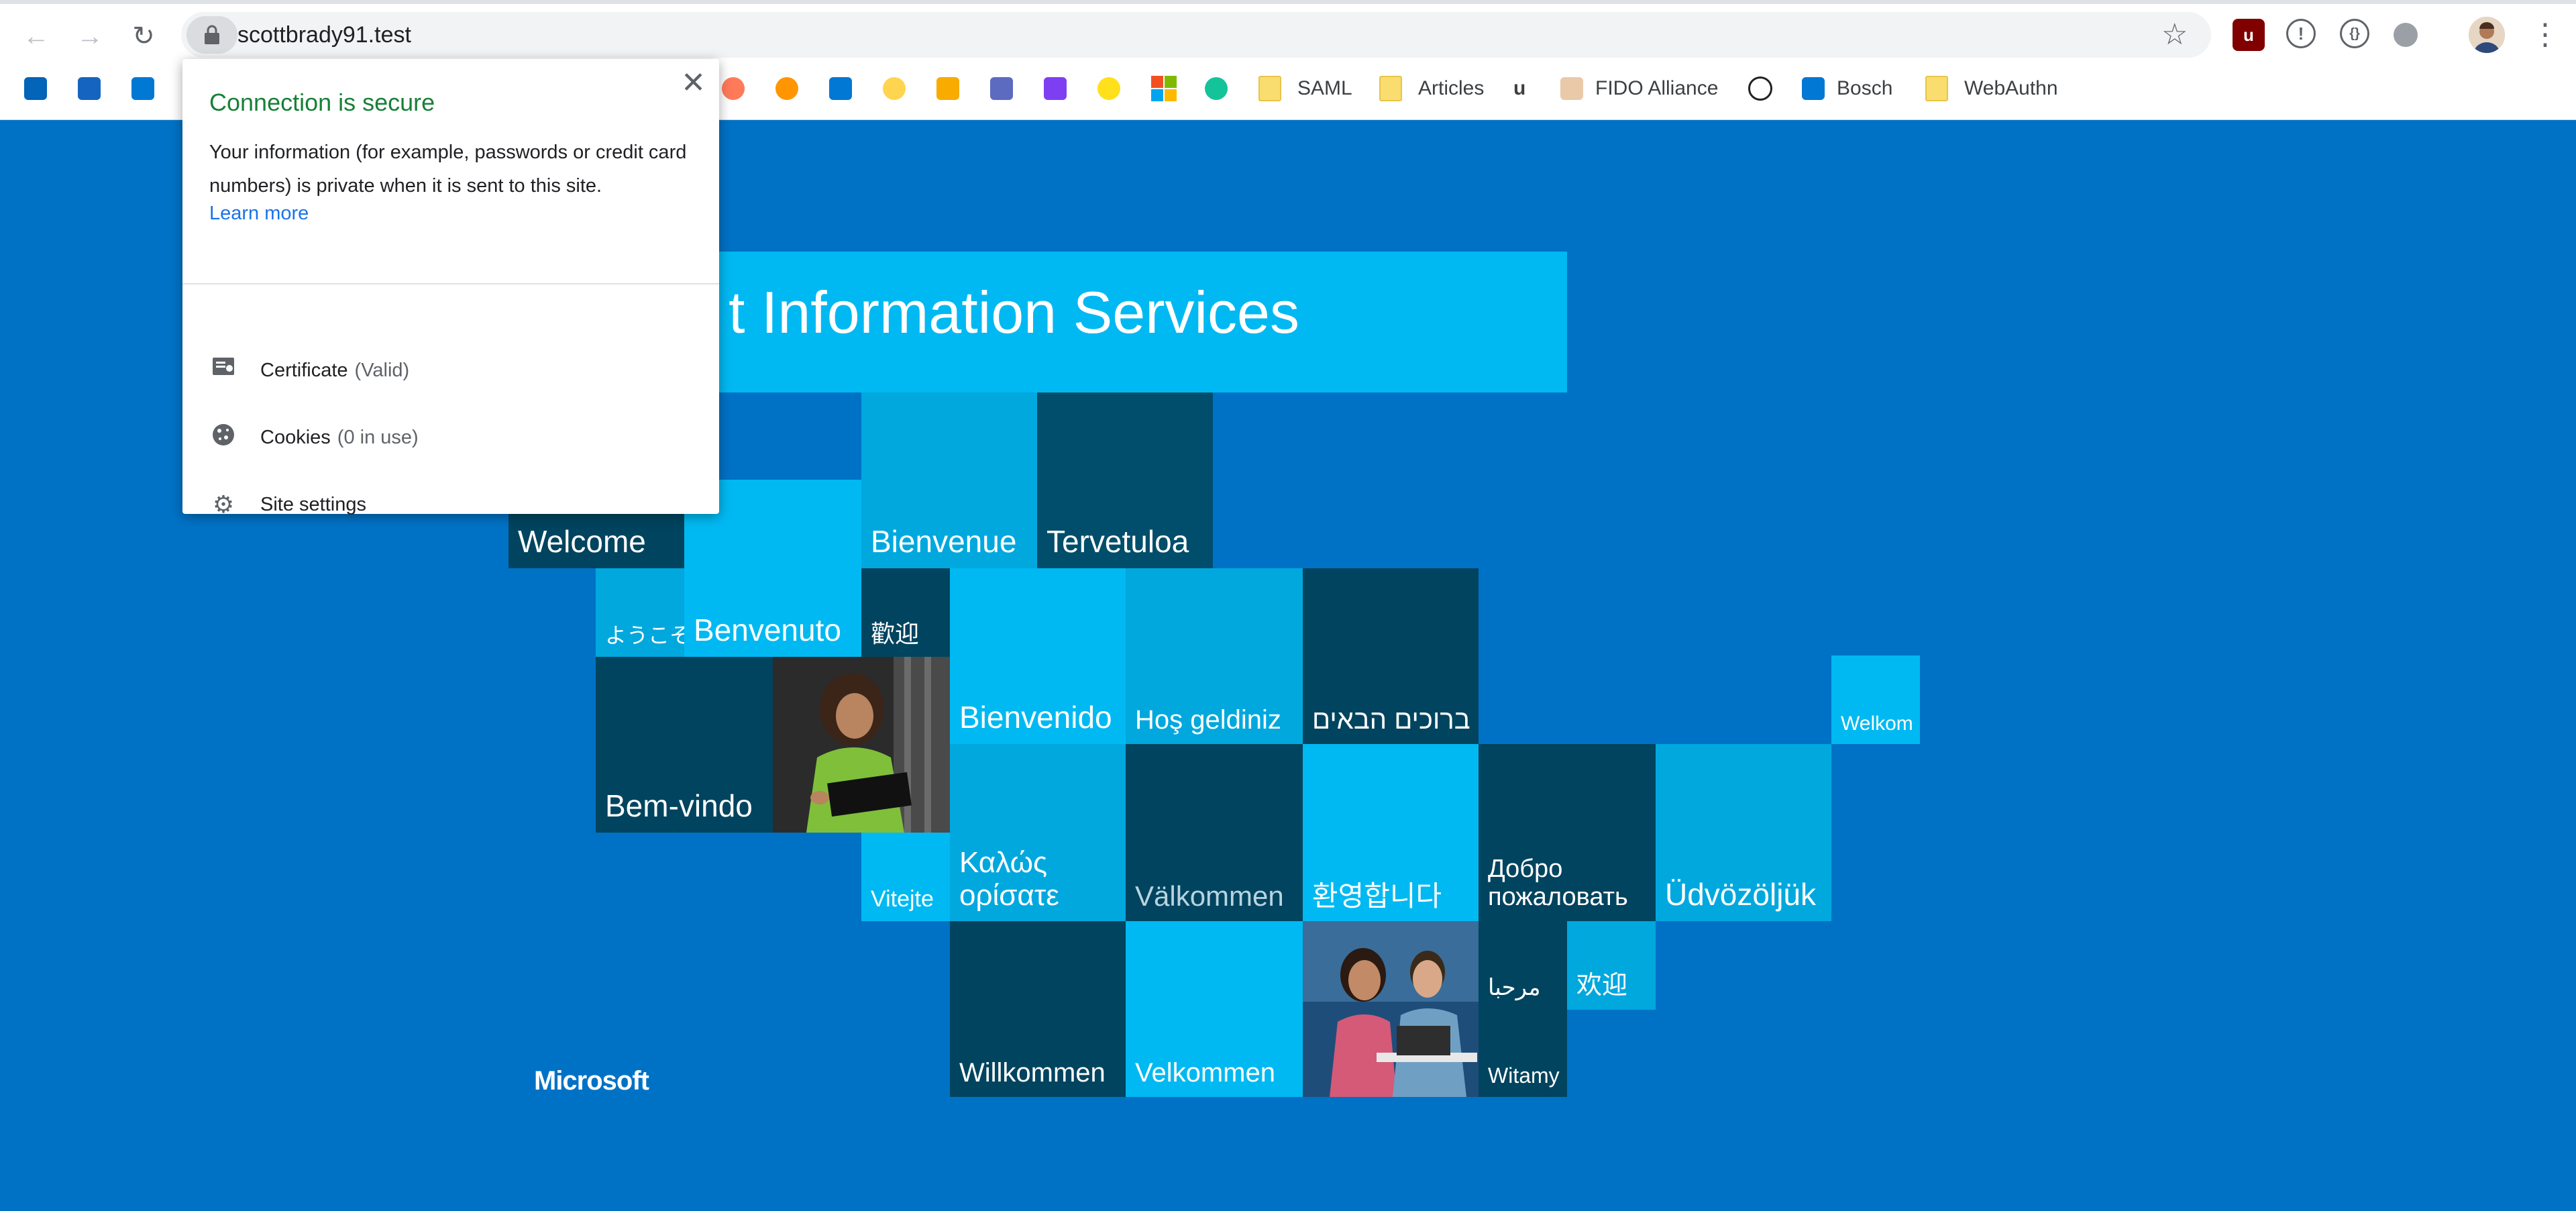 This screenshot has width=2576, height=1211. I want to click on learn-more-link: Learn more, so click(259, 214).